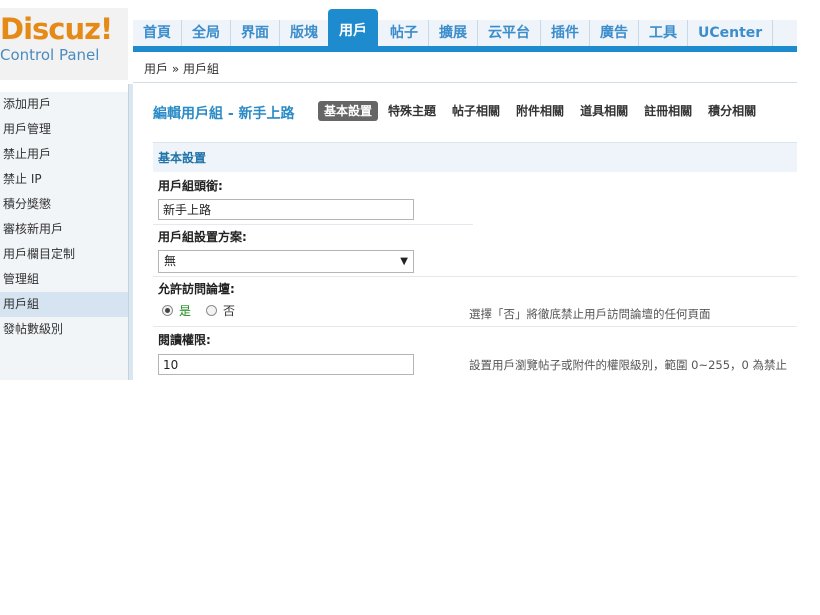 The width and height of the screenshot is (820, 615). I want to click on sidebar-item-add-user: 添加用戶, so click(64, 104).